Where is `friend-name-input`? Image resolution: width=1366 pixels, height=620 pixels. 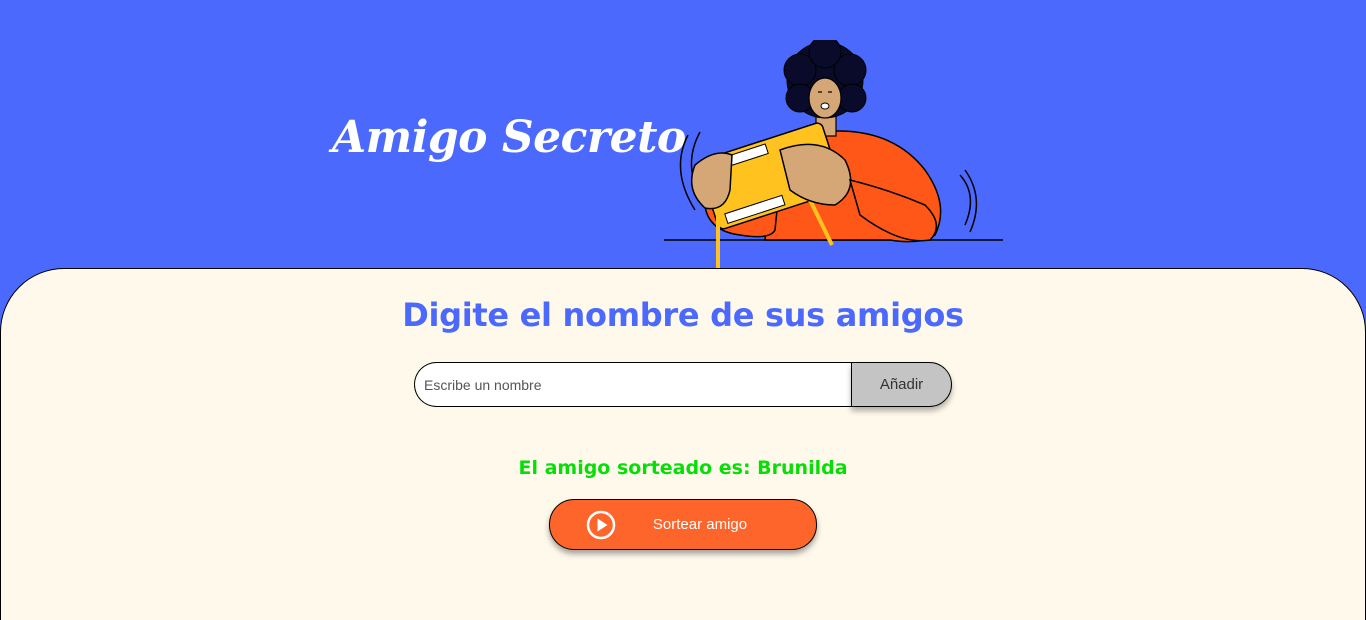
friend-name-input is located at coordinates (634, 384).